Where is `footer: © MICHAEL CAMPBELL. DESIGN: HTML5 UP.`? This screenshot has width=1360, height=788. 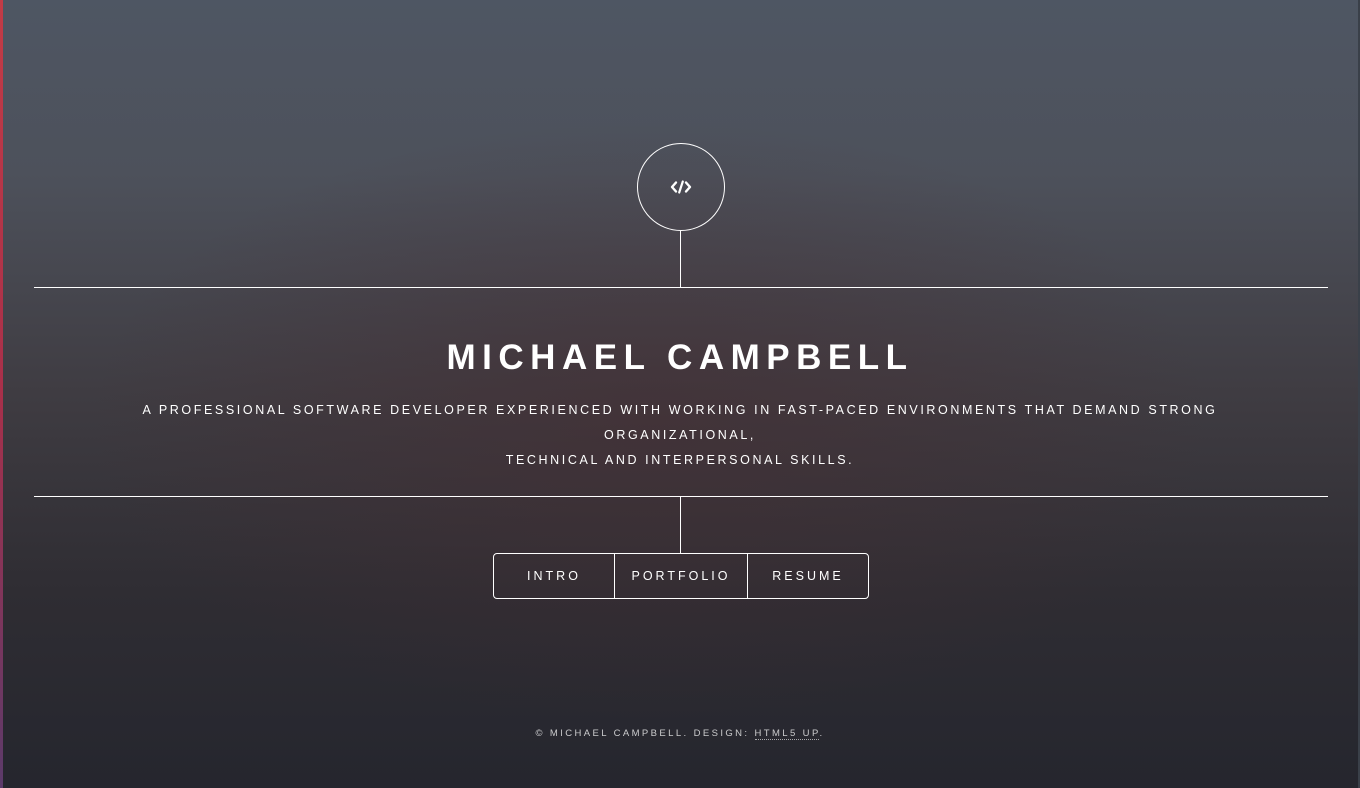
footer: © MICHAEL CAMPBELL. DESIGN: HTML5 UP. is located at coordinates (680, 734).